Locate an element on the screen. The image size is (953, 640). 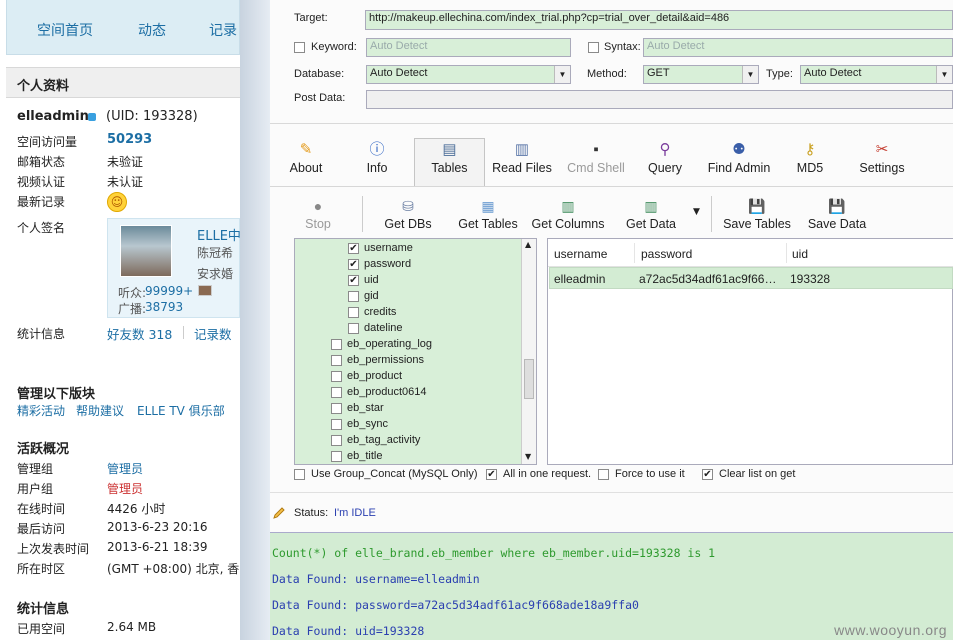
tab-md5: ⚷ MD5 is located at coordinates (810, 158).